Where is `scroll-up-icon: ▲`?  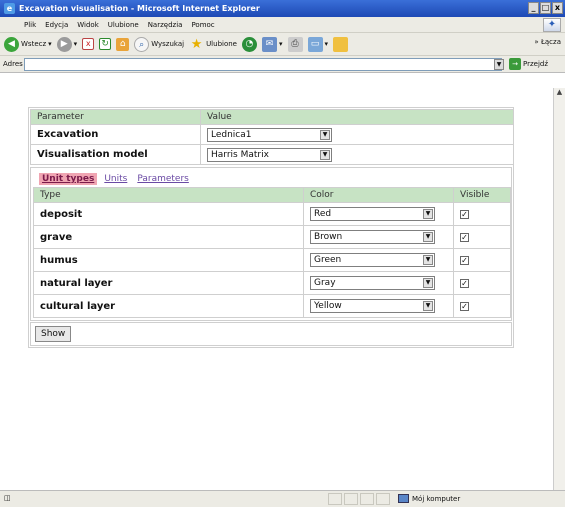 scroll-up-icon: ▲ is located at coordinates (559, 93).